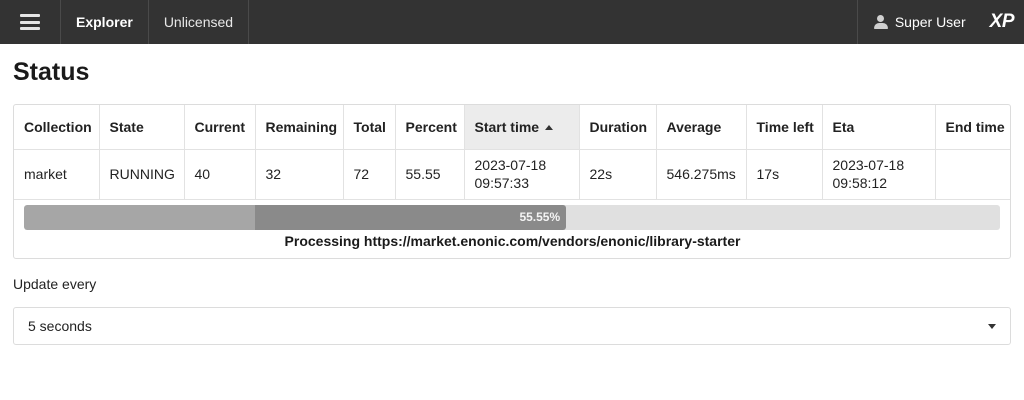  I want to click on cell-remaining: 32, so click(299, 174).